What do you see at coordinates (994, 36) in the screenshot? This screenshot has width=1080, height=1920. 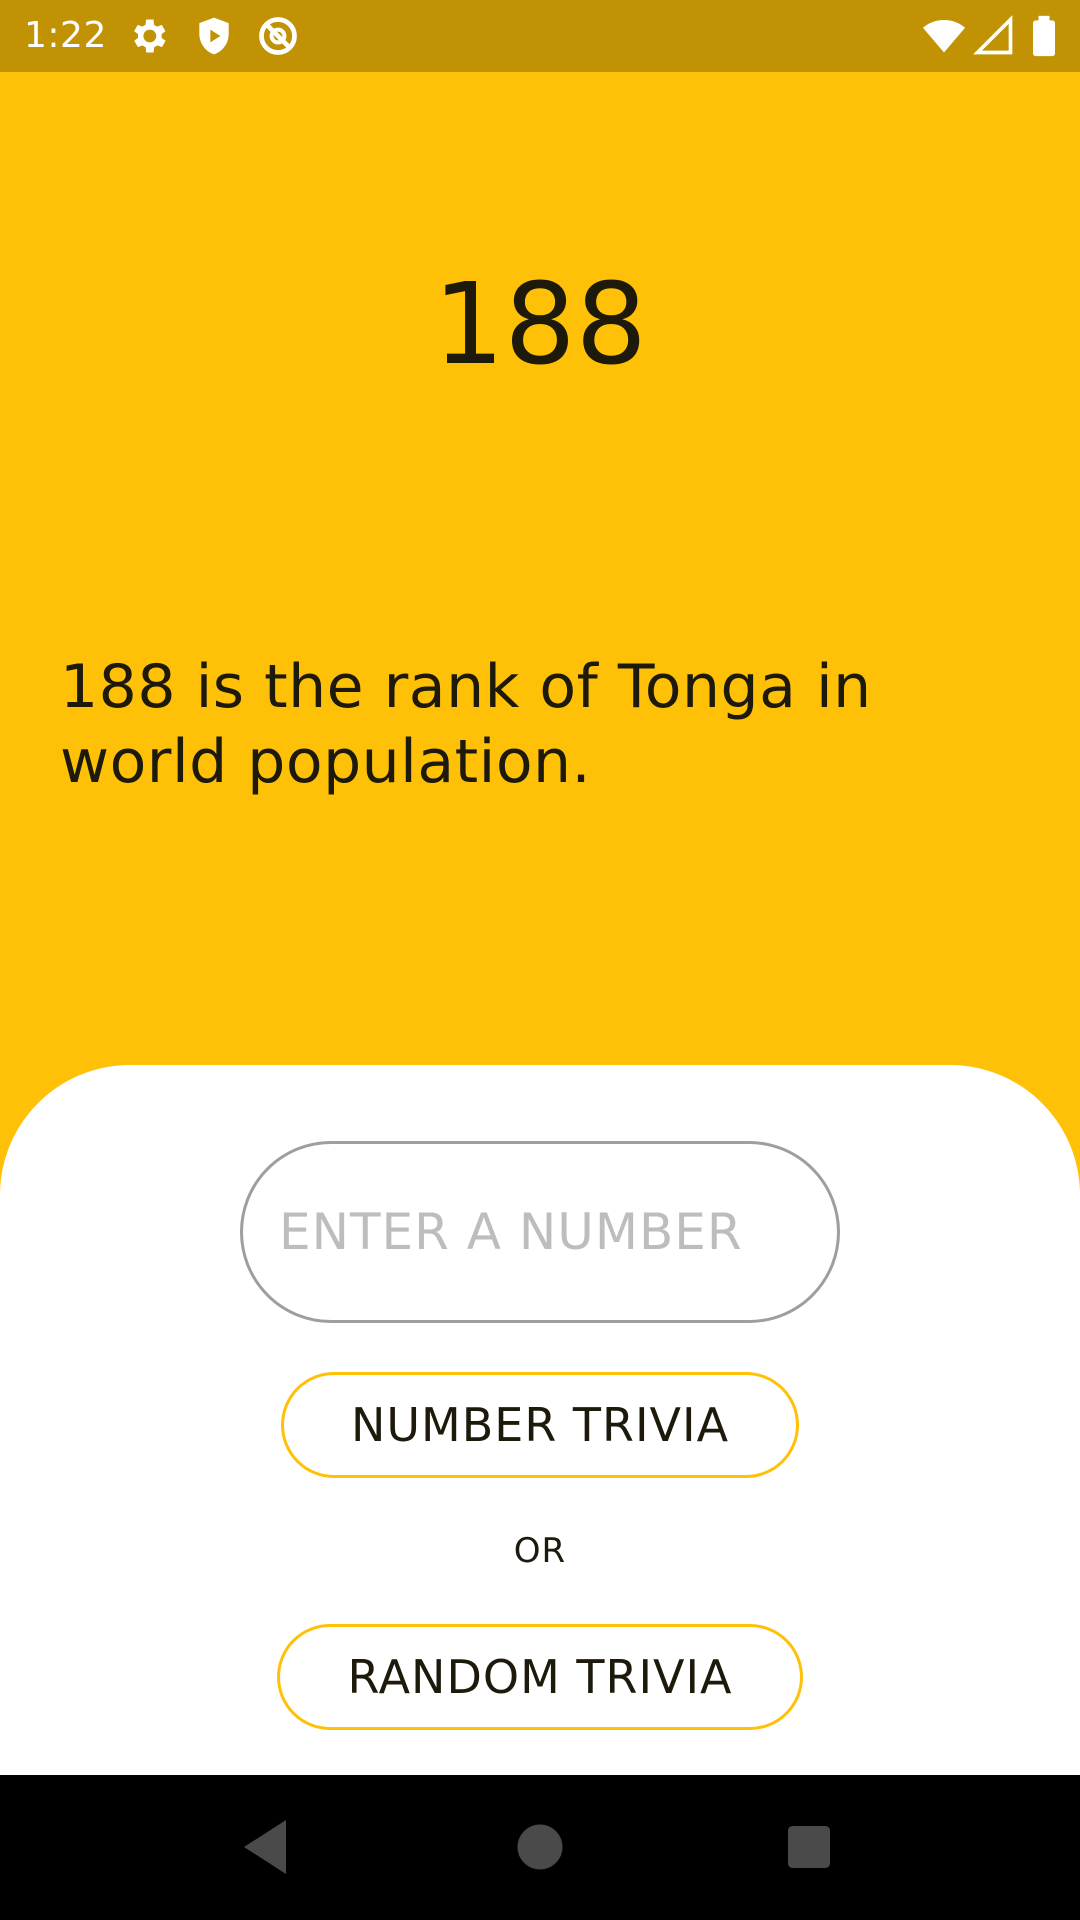 I see `cell-signal-icon` at bounding box center [994, 36].